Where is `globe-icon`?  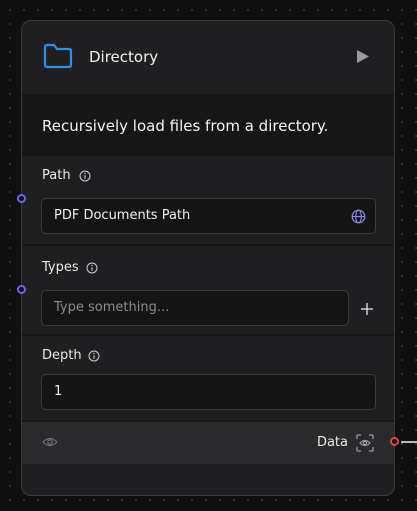 globe-icon is located at coordinates (358, 216).